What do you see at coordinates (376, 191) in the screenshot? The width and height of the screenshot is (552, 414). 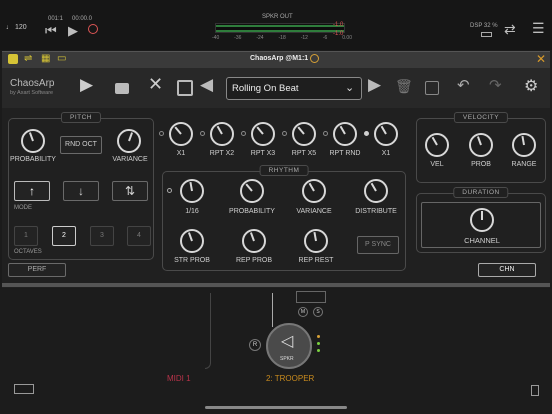 I see `rhythm-distribute-knob` at bounding box center [376, 191].